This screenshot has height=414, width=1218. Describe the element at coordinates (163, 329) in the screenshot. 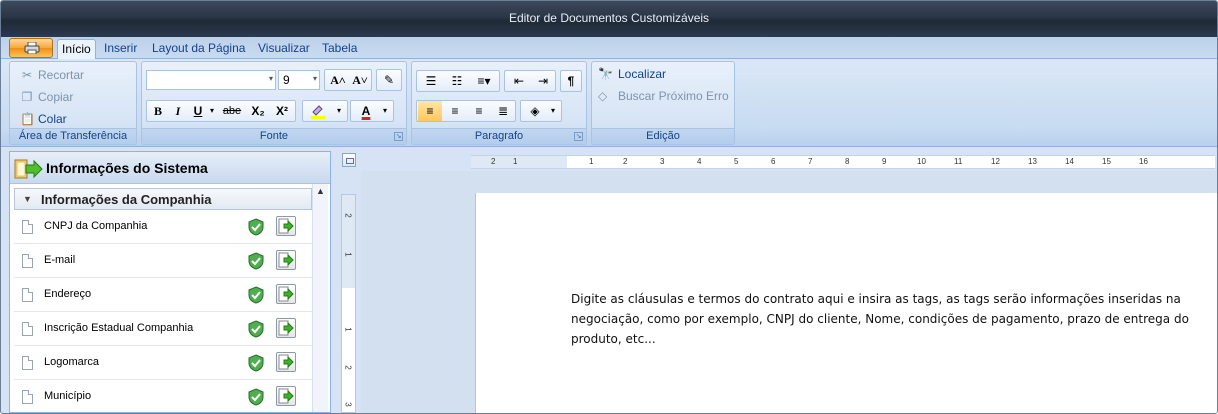

I see `list-item: Inscrição Estadual Companhia` at that location.